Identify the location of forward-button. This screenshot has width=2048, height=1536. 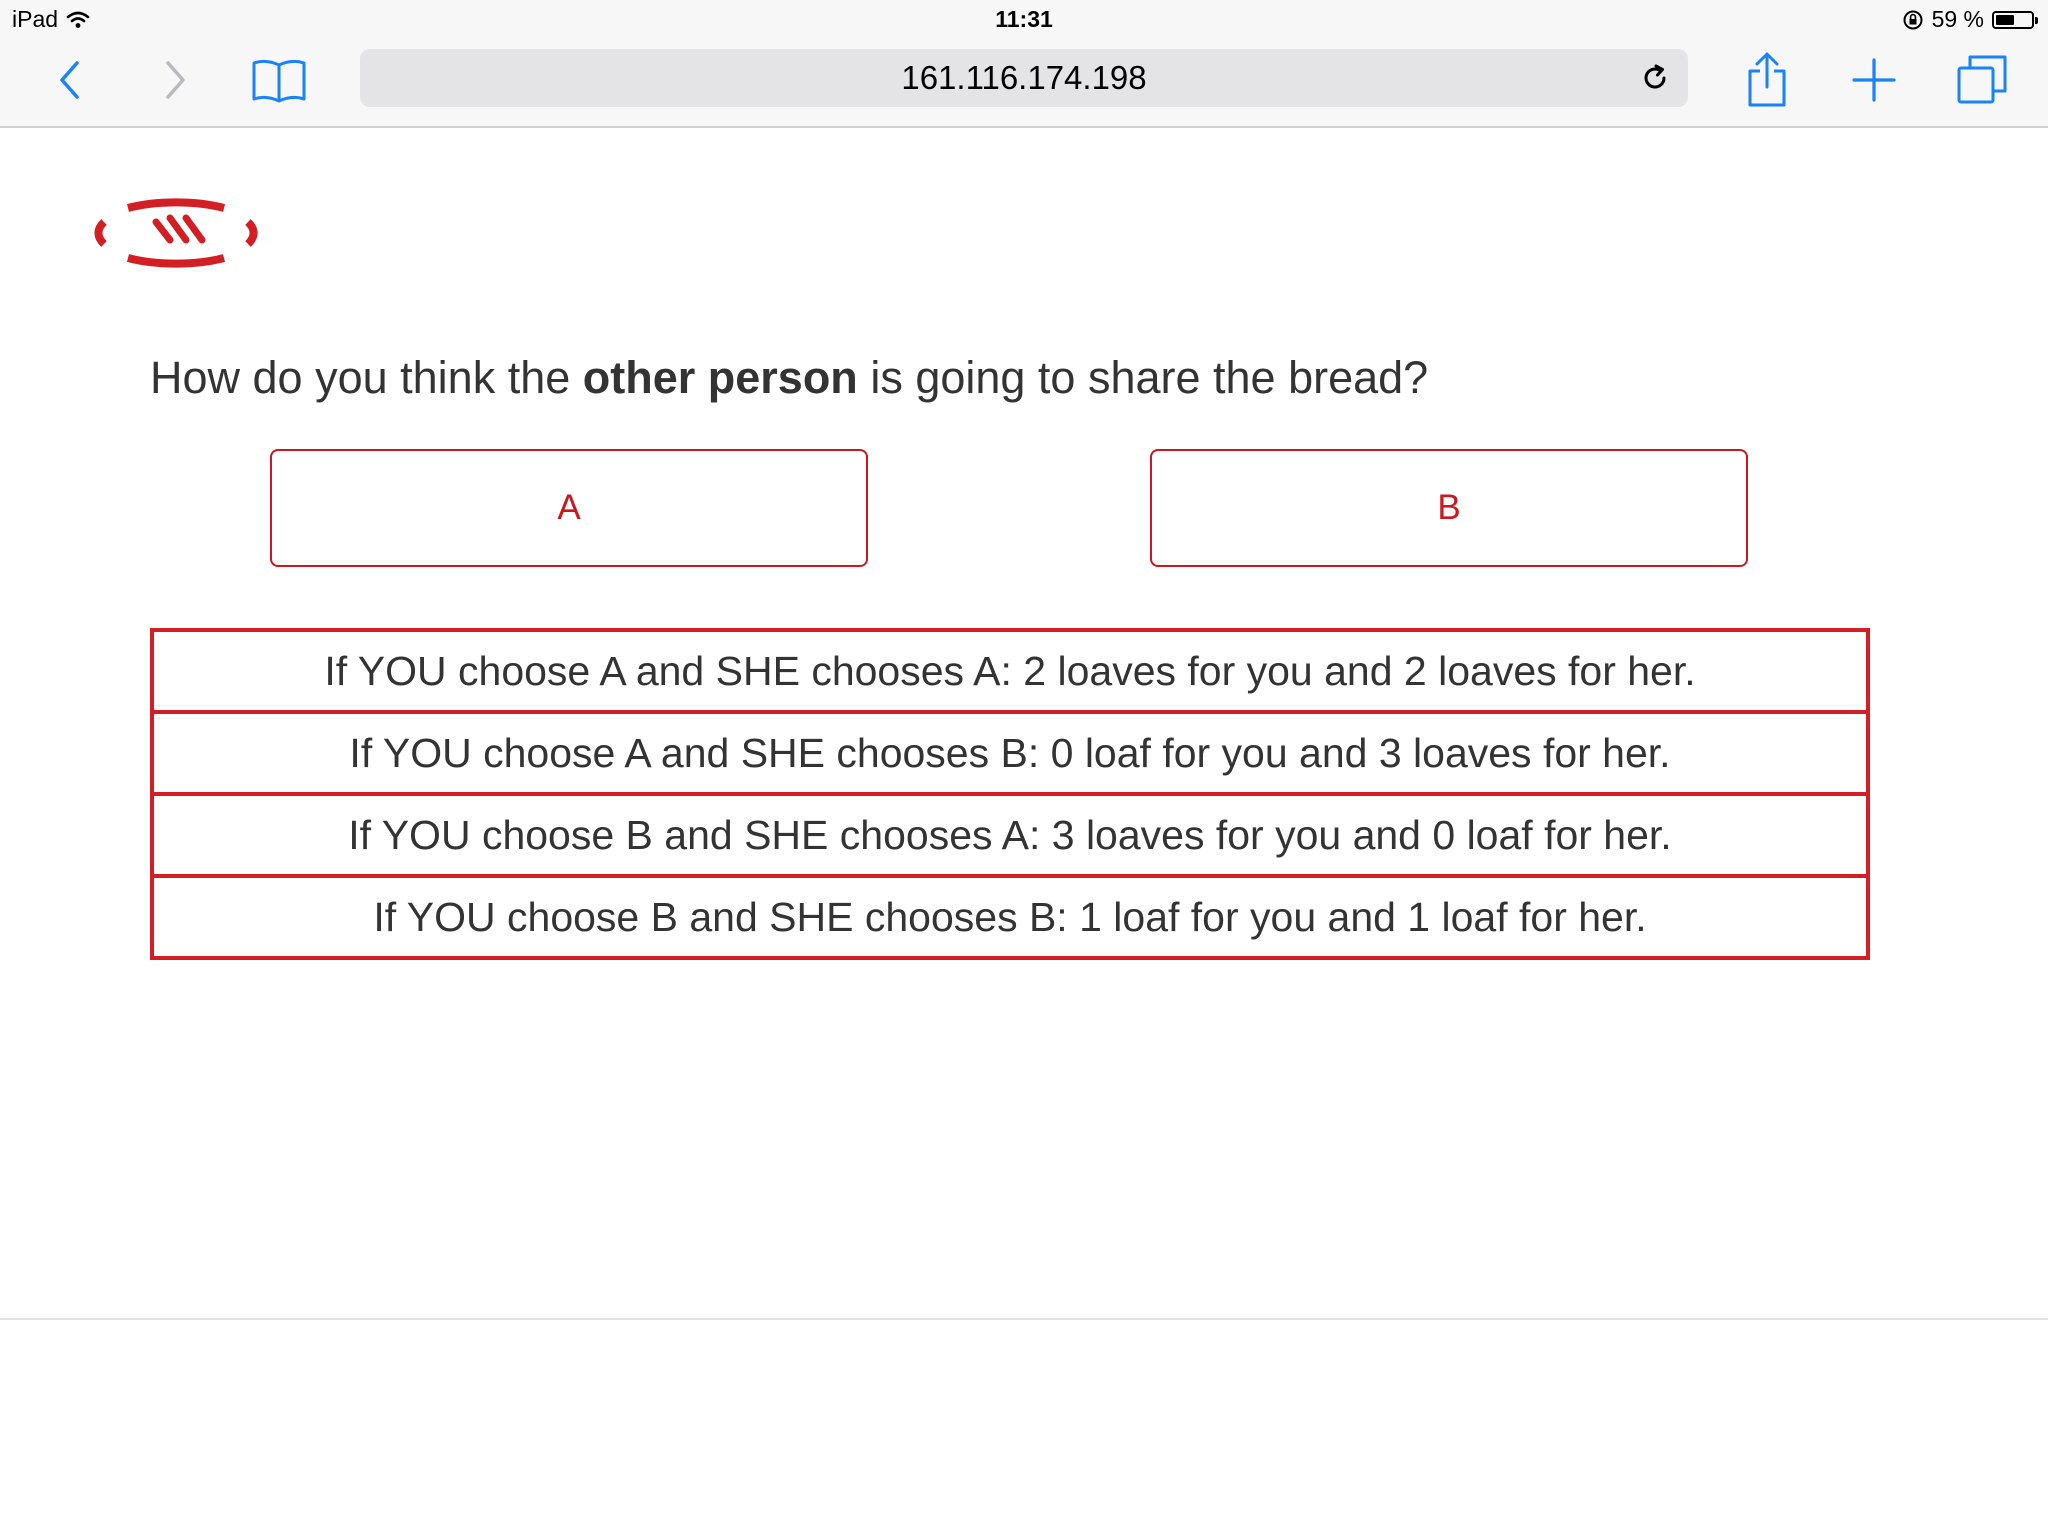
(175, 80).